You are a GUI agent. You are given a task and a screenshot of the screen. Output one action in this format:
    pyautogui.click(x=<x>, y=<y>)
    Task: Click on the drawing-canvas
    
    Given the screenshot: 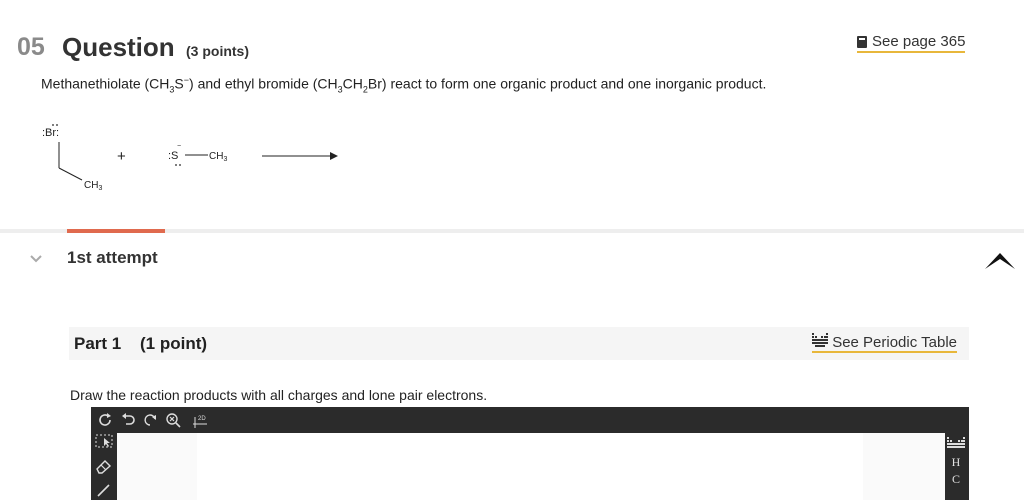 What is the action you would take?
    pyautogui.click(x=531, y=466)
    